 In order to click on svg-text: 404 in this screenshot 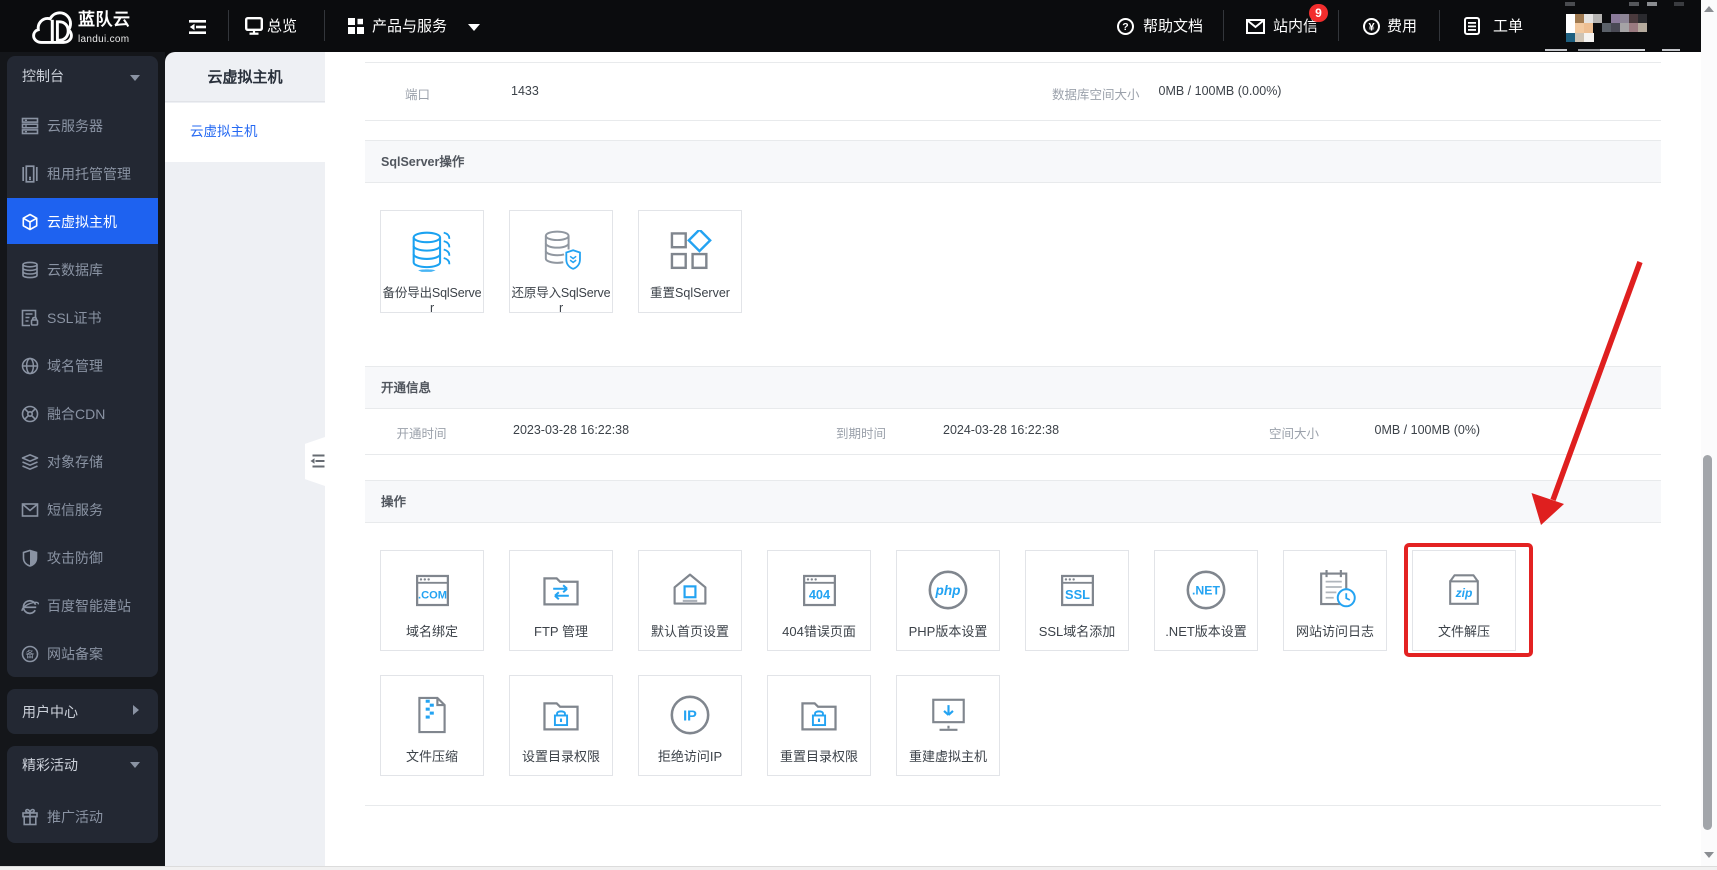, I will do `click(819, 594)`.